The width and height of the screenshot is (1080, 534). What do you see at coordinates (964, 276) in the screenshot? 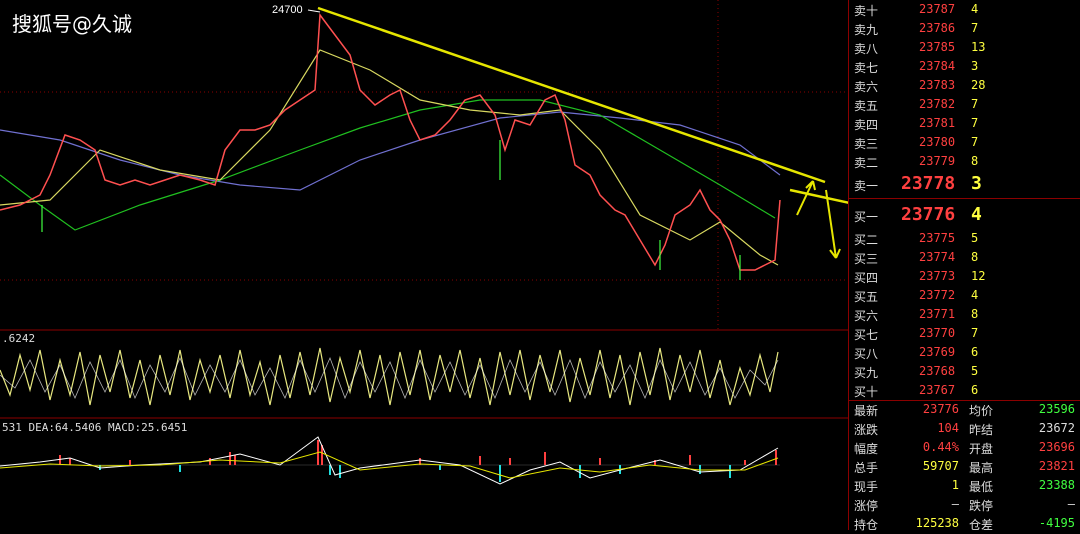
I see `bid-row: 买四 23773 12` at bounding box center [964, 276].